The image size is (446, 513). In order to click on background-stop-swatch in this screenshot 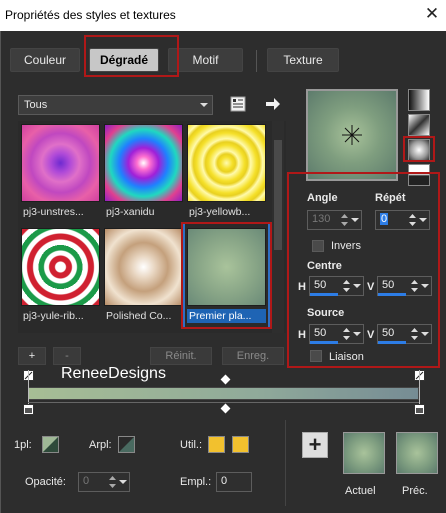, I will do `click(126, 444)`.